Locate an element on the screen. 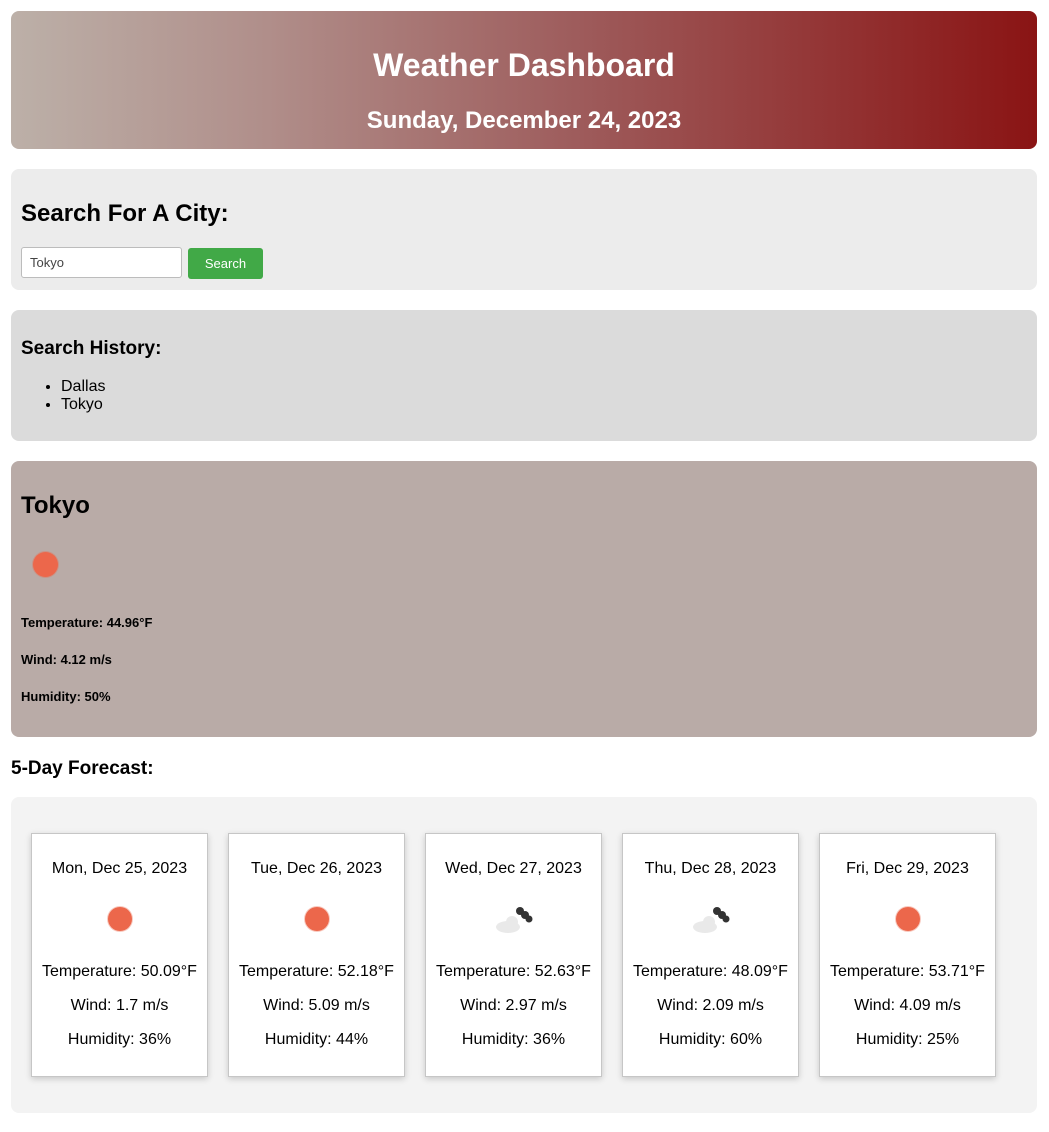  current-temperature: Temperature: 44.96°F is located at coordinates (87, 622).